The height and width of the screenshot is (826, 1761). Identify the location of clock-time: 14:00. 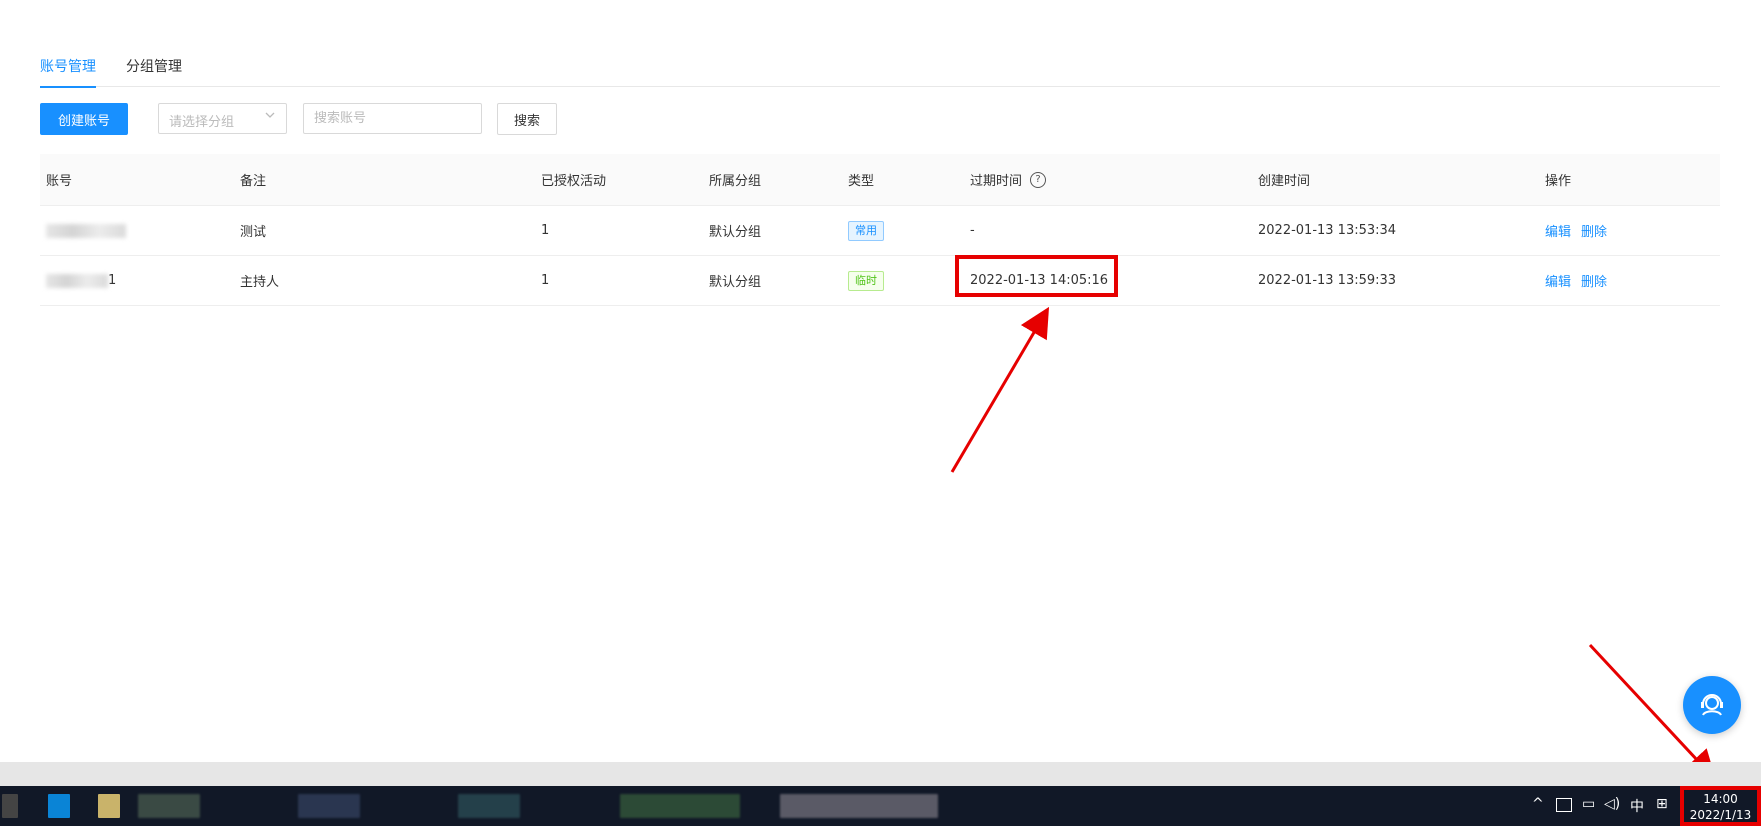
(1720, 799).